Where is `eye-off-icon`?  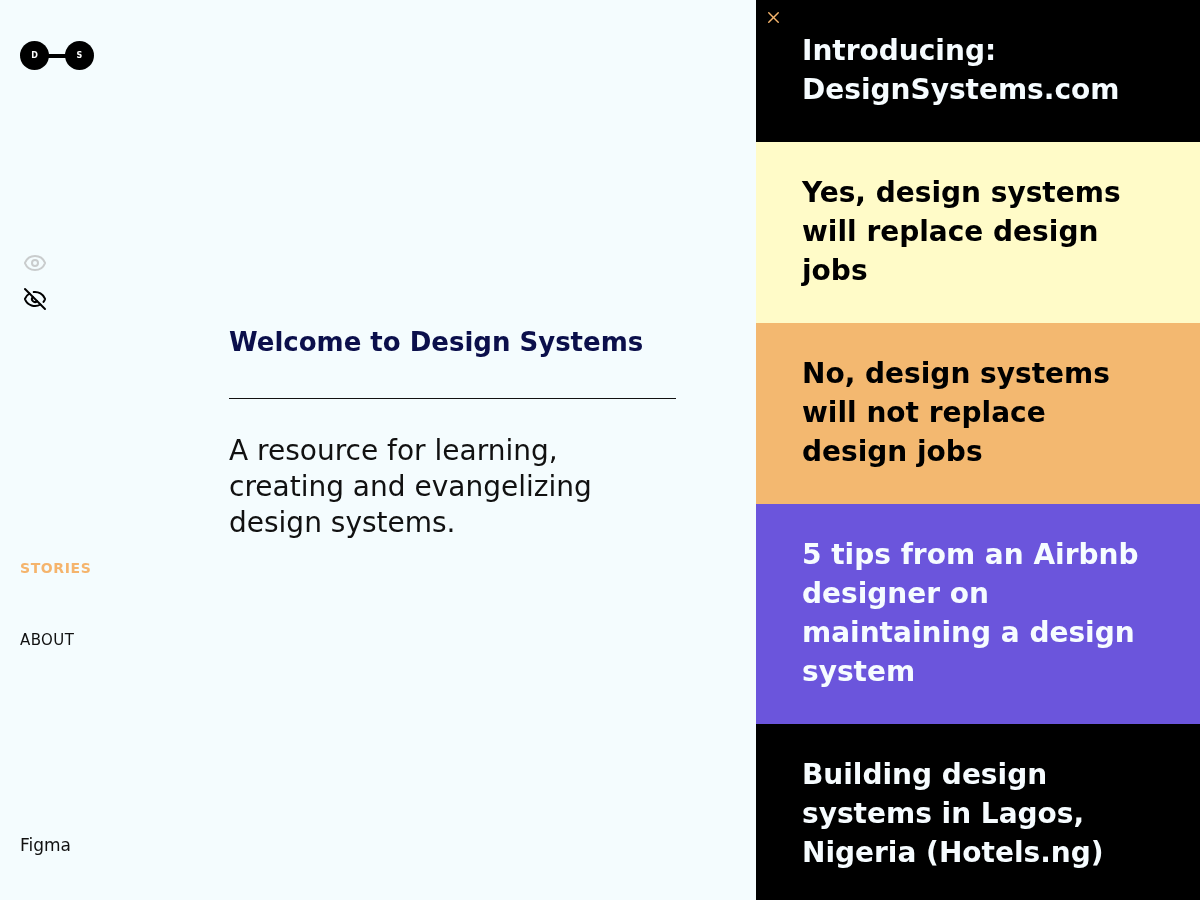
eye-off-icon is located at coordinates (35, 299).